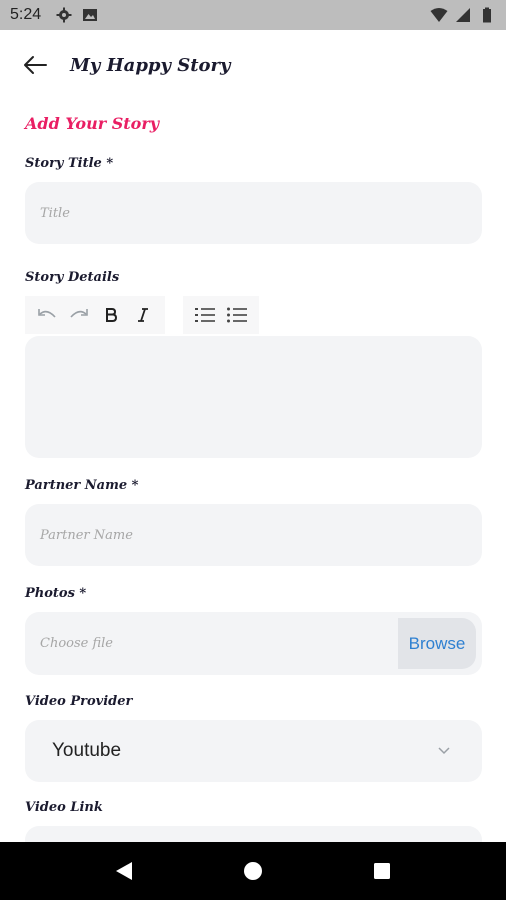  I want to click on status-system-icons, so click(463, 15).